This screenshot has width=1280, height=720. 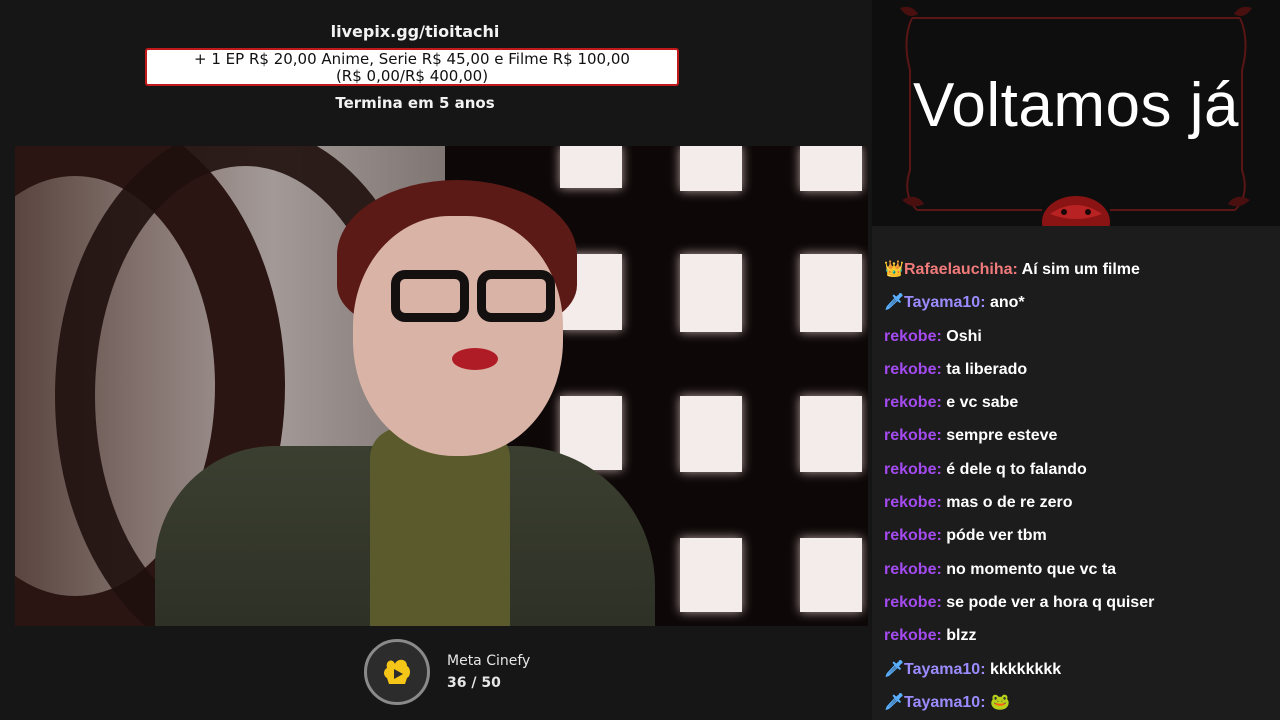 I want to click on person-turtleneck, so click(x=440, y=527).